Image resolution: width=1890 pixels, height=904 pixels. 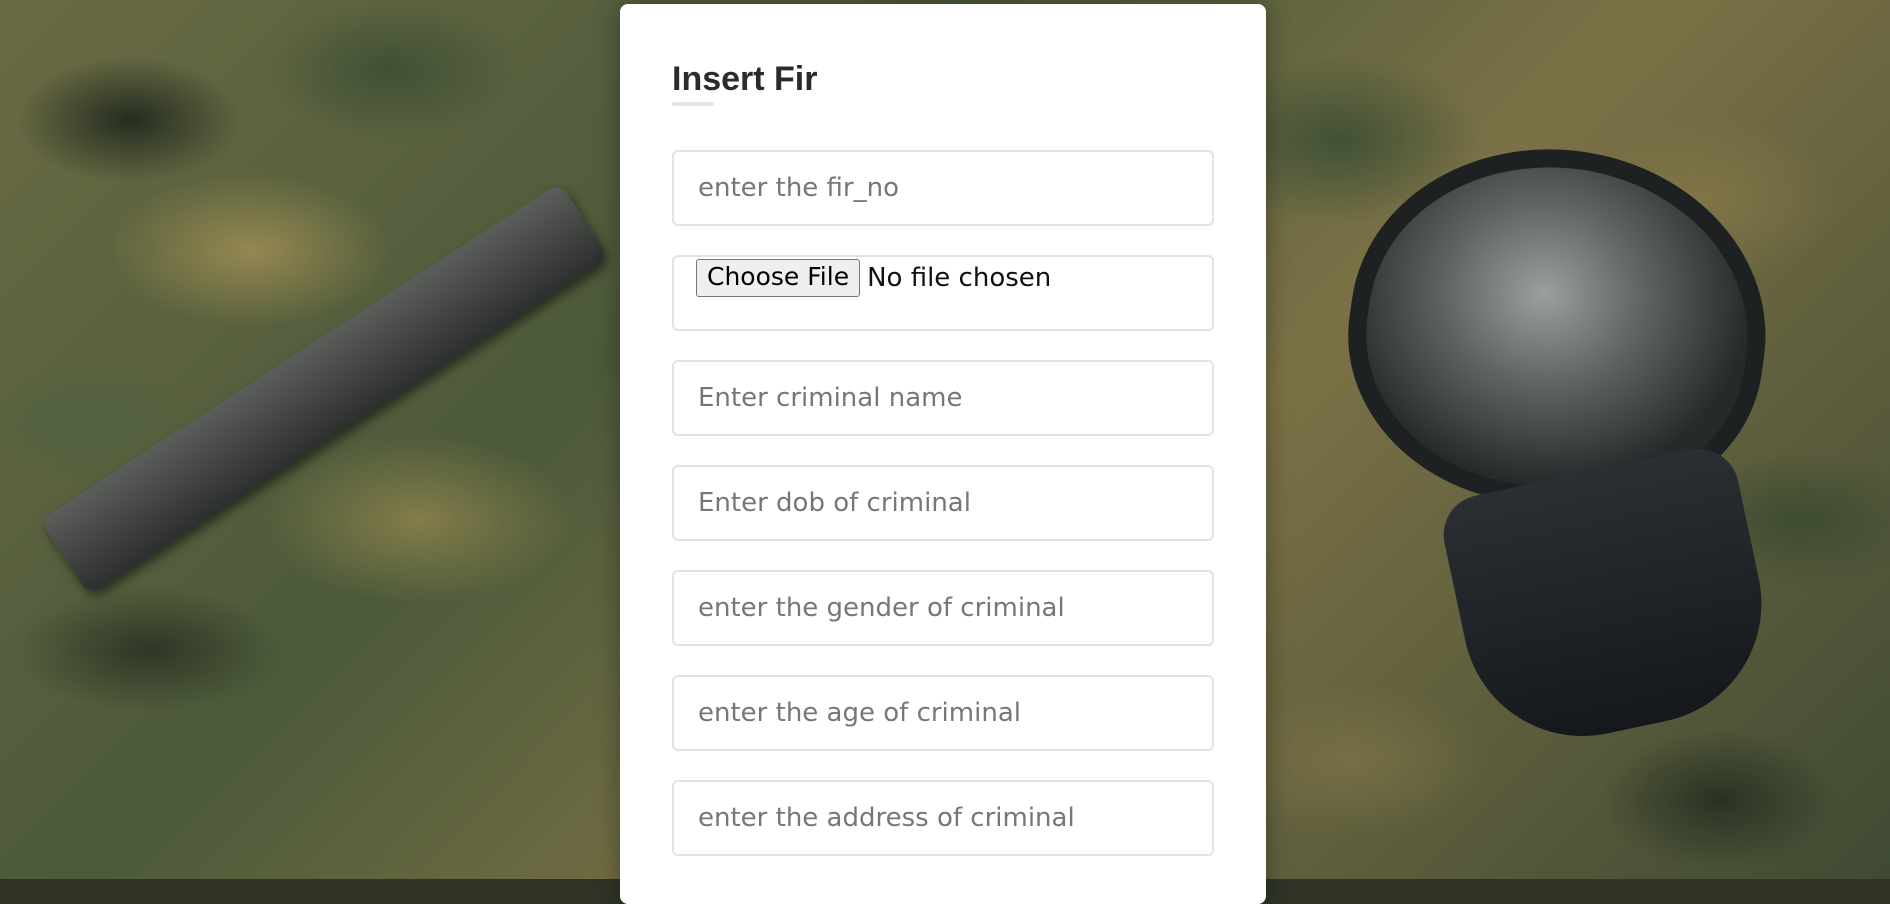 I want to click on criminal-age-field, so click(x=943, y=713).